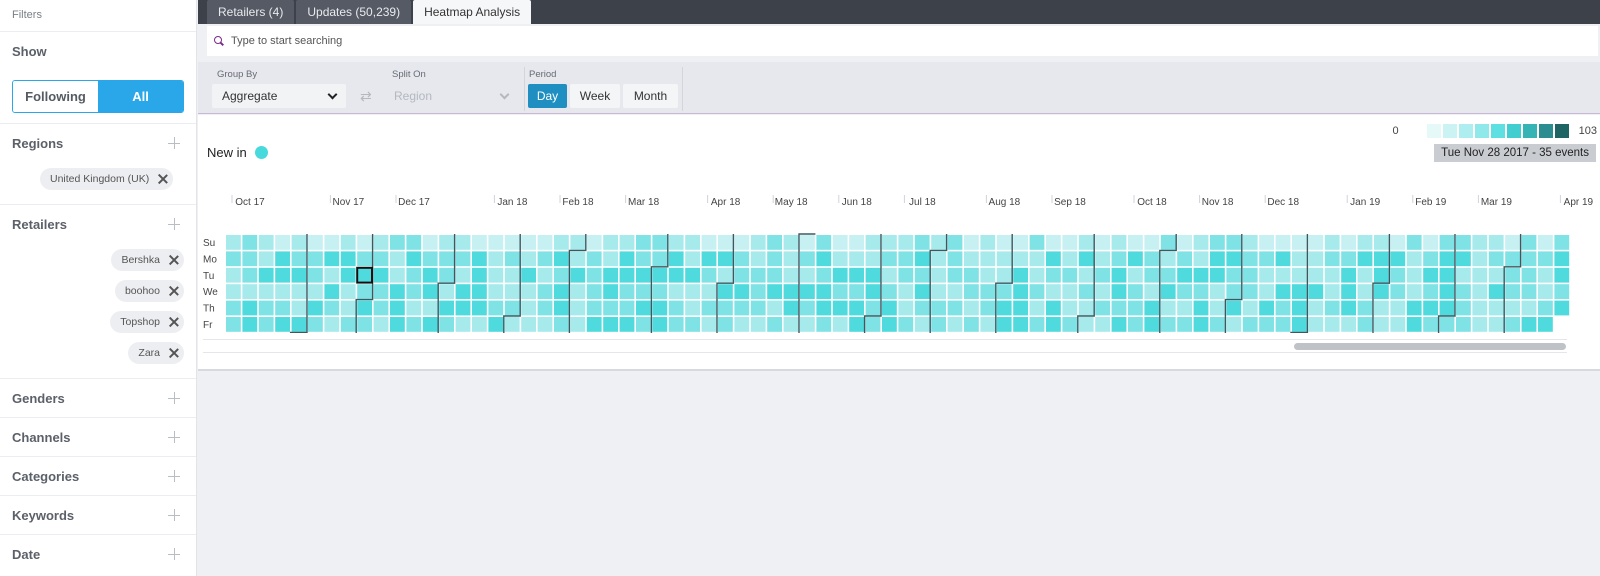 Image resolution: width=1600 pixels, height=576 pixels. I want to click on genders-section: Genders, so click(98, 398).